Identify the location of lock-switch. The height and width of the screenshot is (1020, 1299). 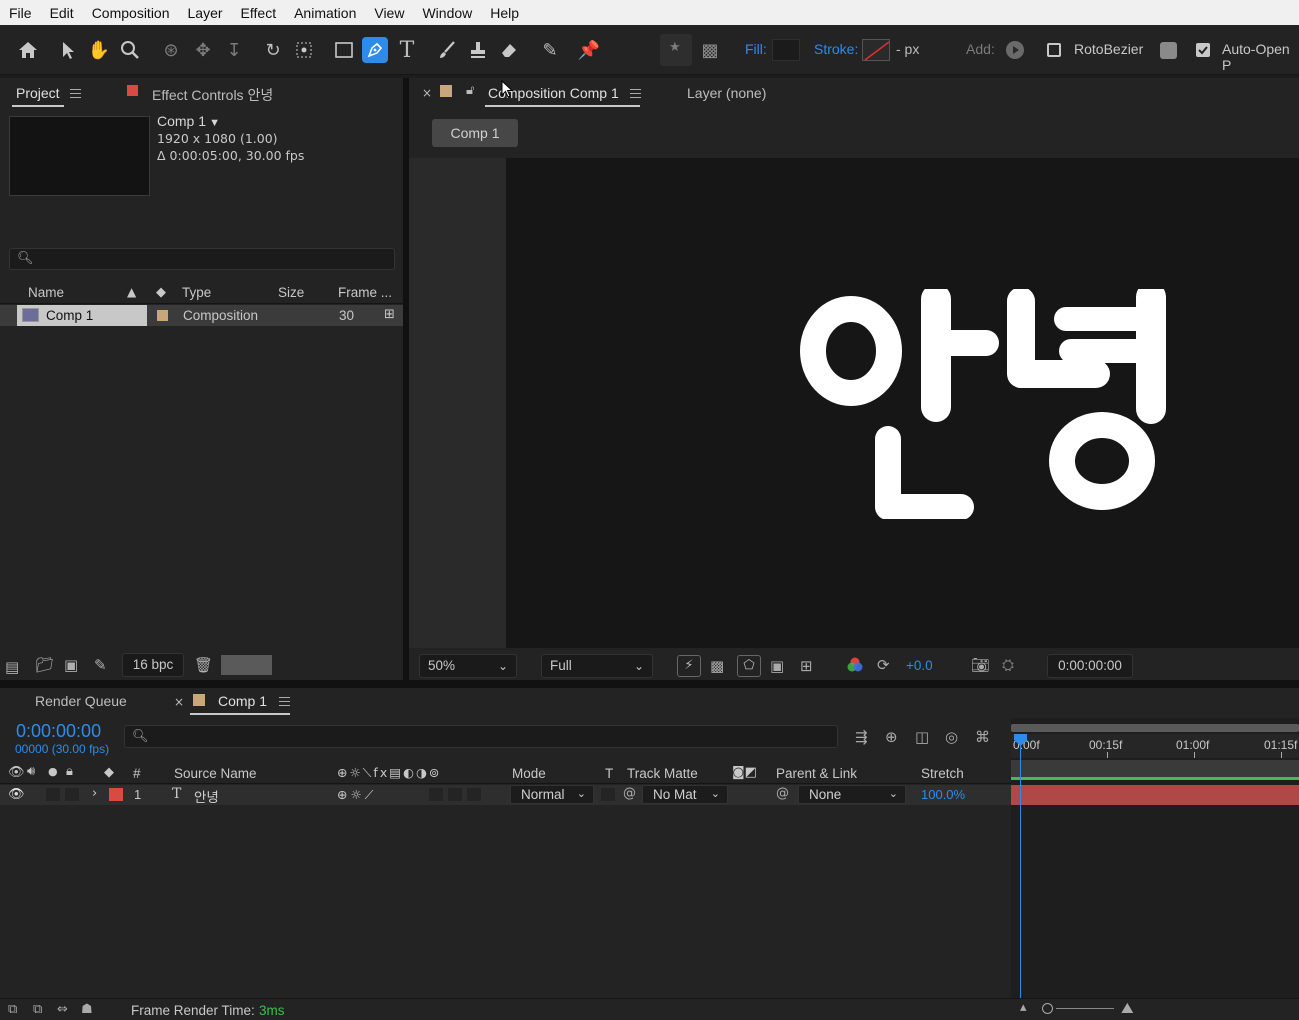
(72, 794).